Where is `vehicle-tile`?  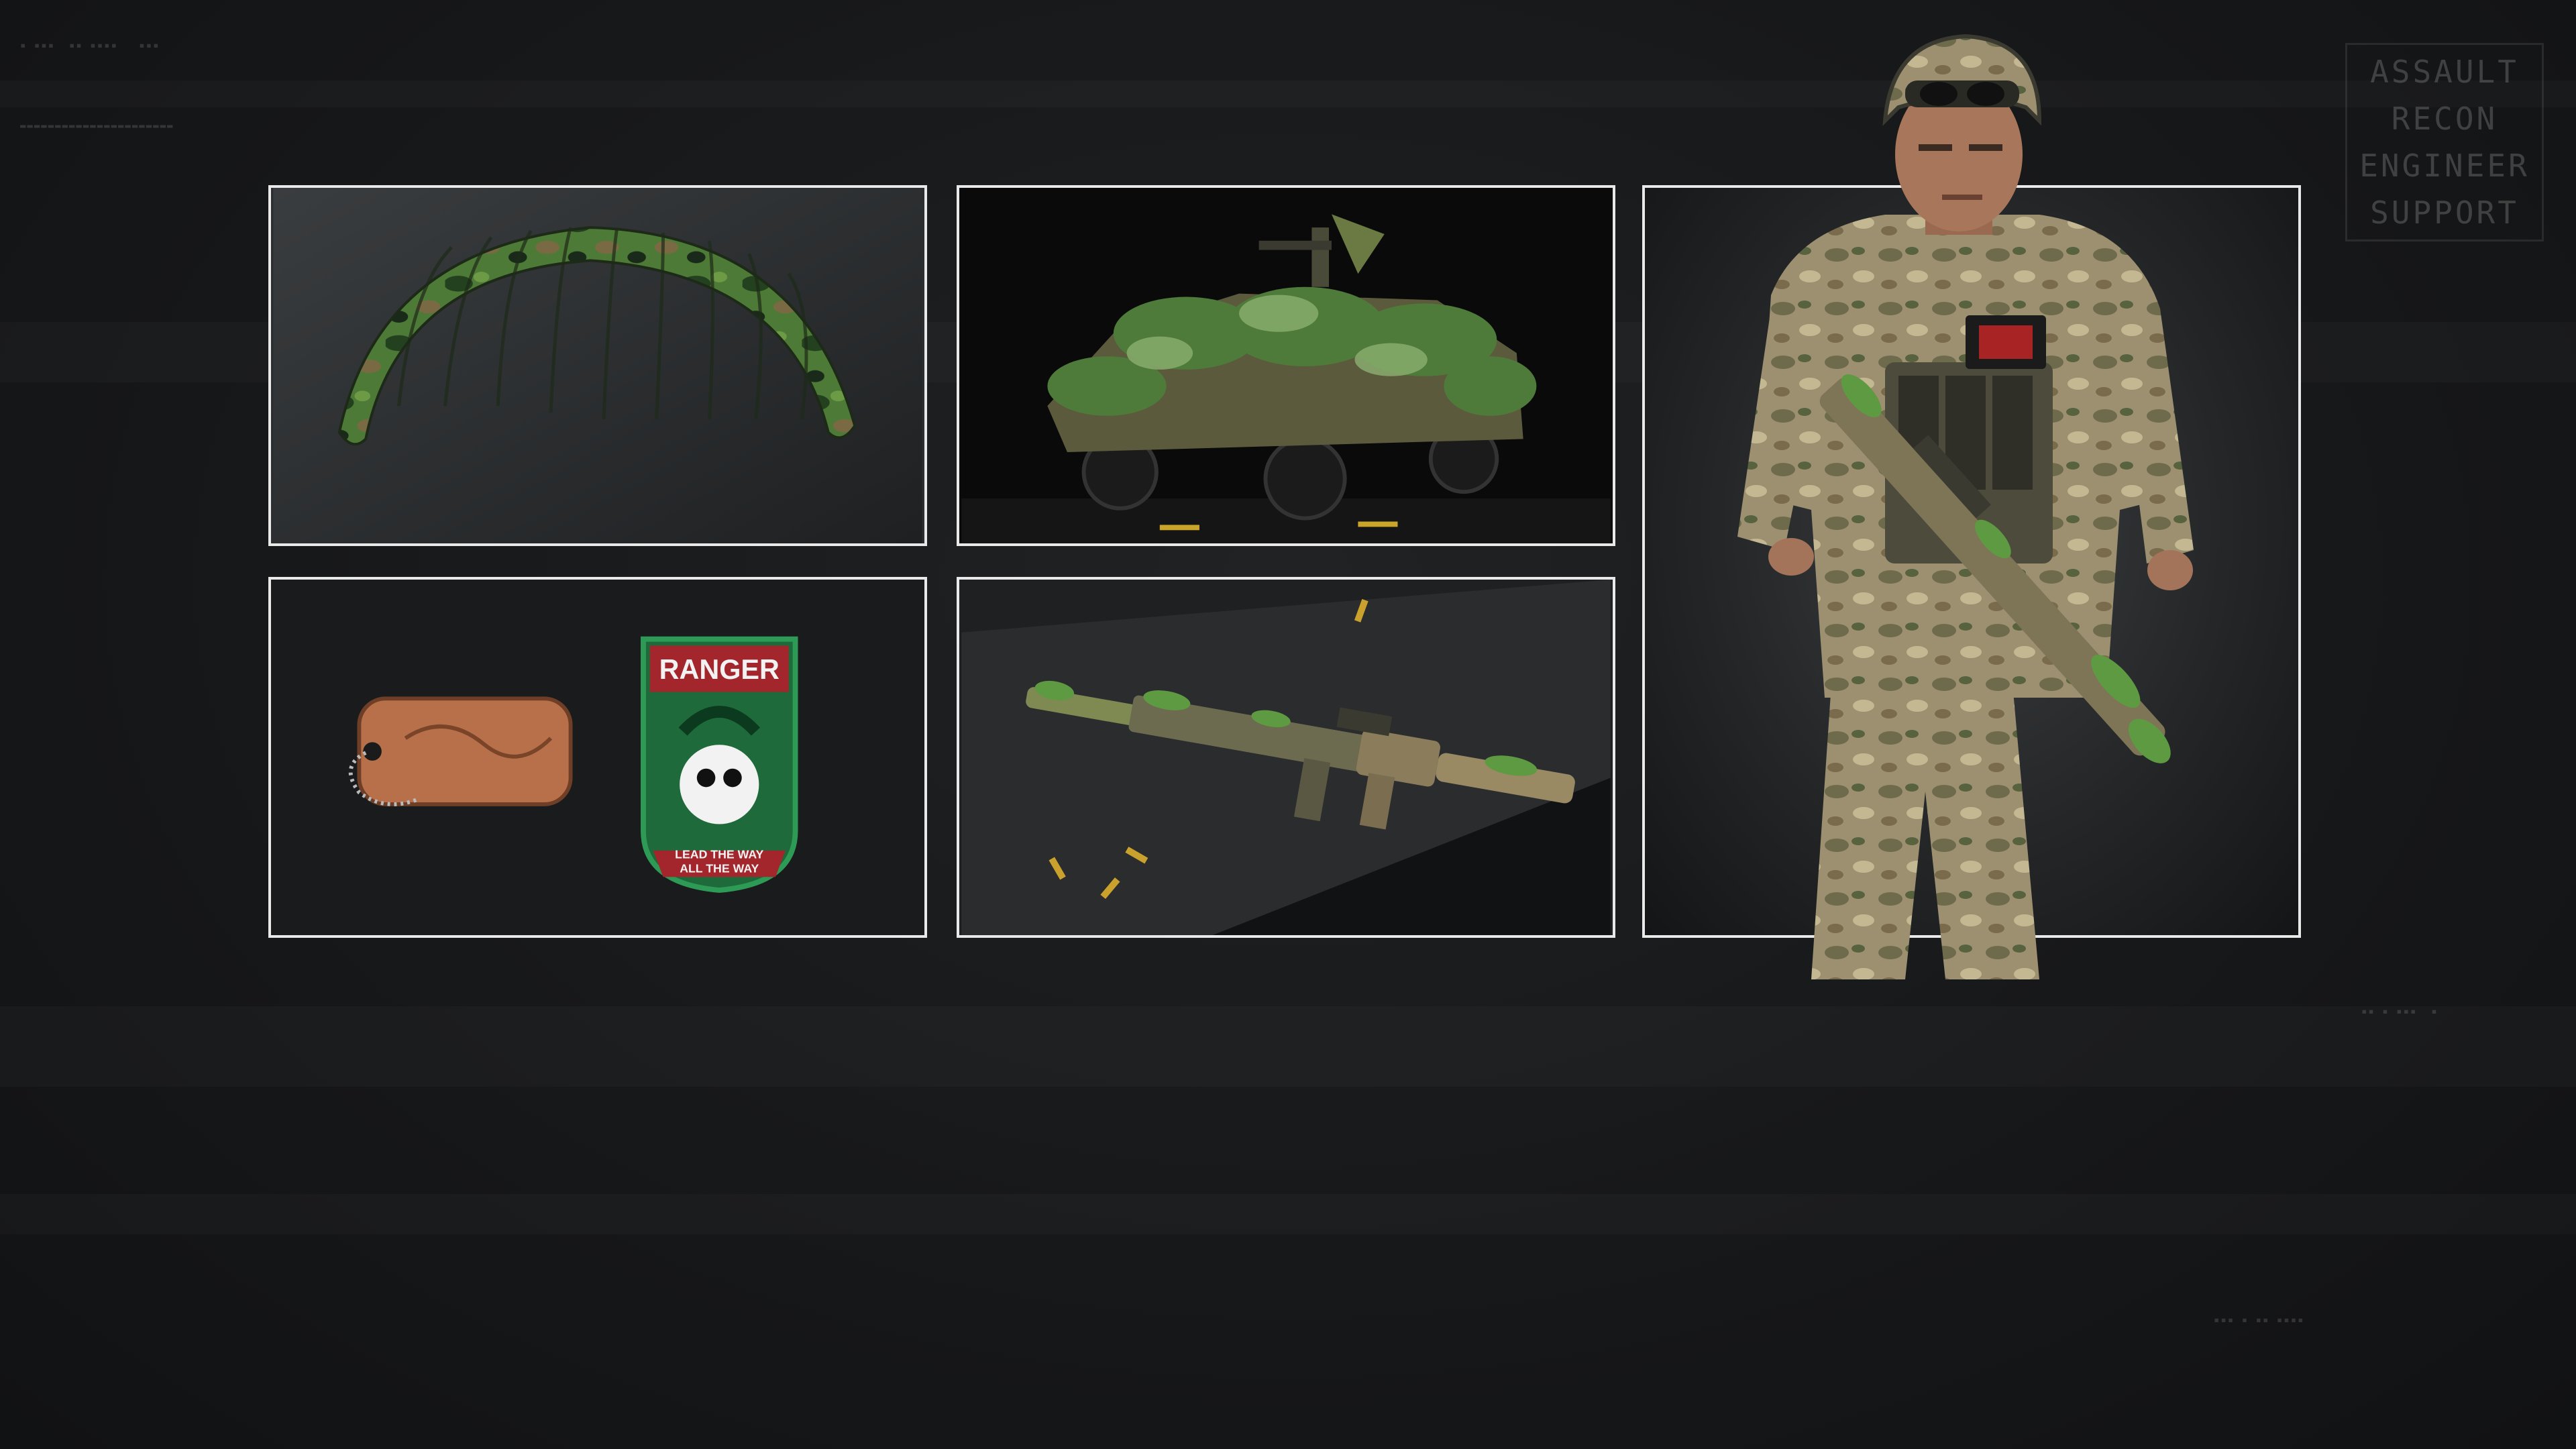
vehicle-tile is located at coordinates (1286, 365).